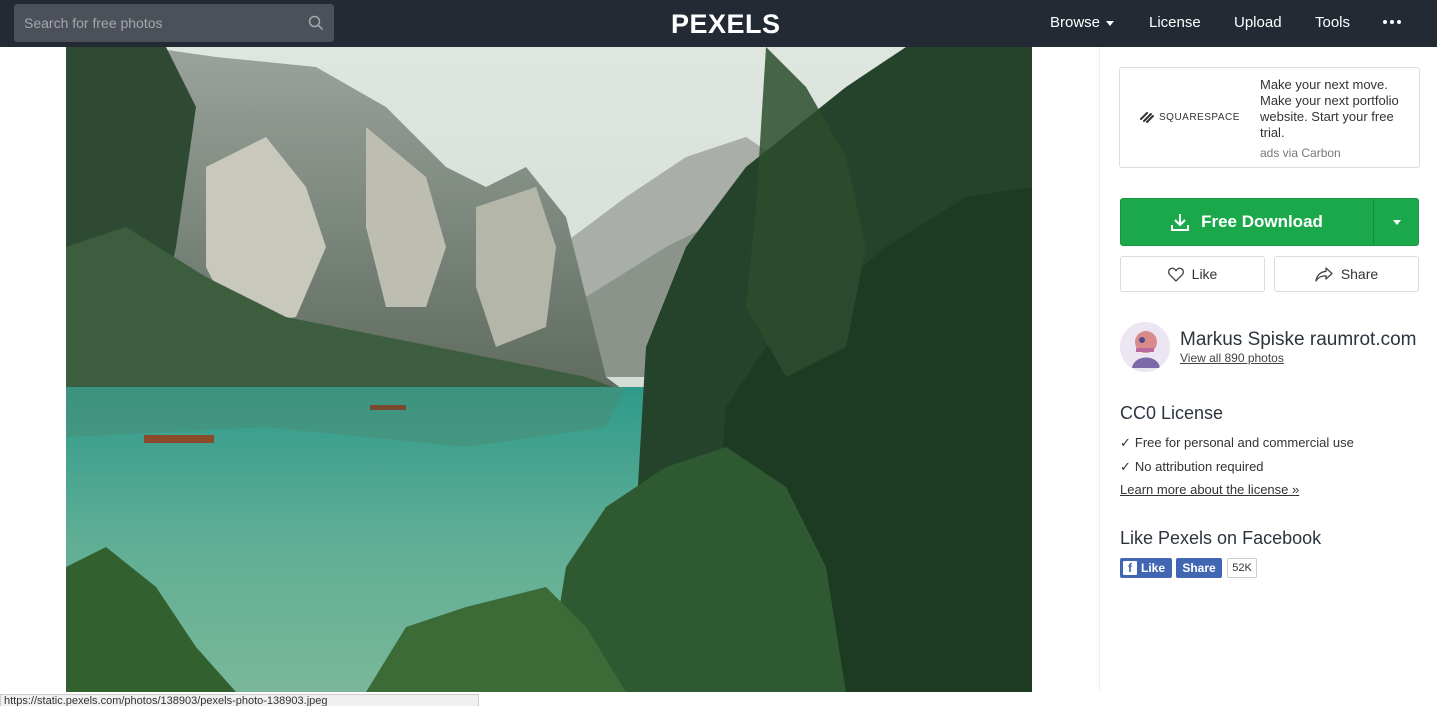  Describe the element at coordinates (1242, 568) in the screenshot. I see `facebook-like-count: 52K` at that location.